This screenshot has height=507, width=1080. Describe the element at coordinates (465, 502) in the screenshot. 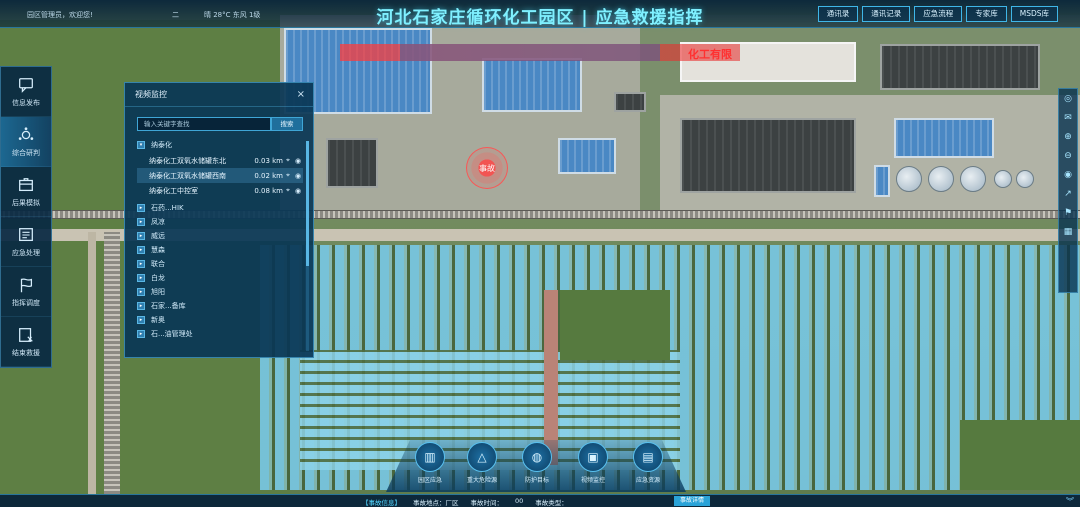

I see `accident-info: 【事故信息】 事故地点：厂区 事故时间： 00 事故类型：` at that location.